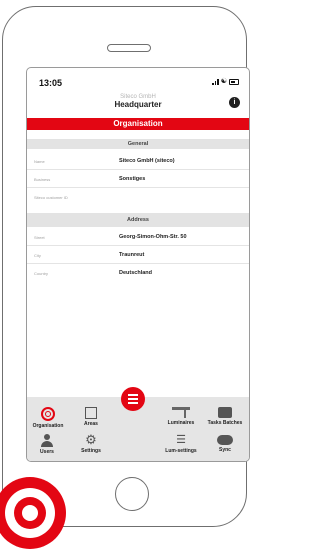  I want to click on menu-fab-button, so click(133, 399).